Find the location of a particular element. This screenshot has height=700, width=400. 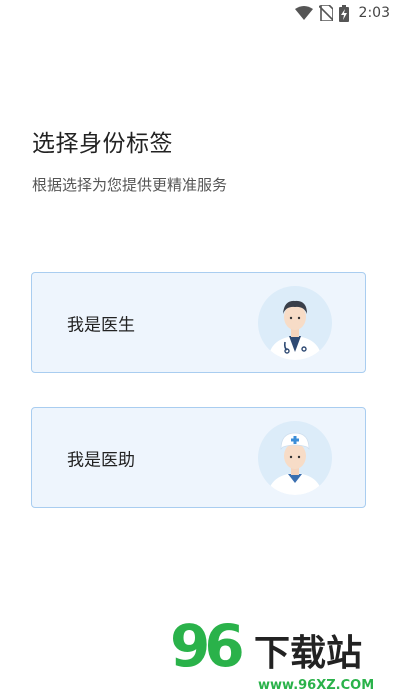

doctor-avatar-icon is located at coordinates (295, 322).